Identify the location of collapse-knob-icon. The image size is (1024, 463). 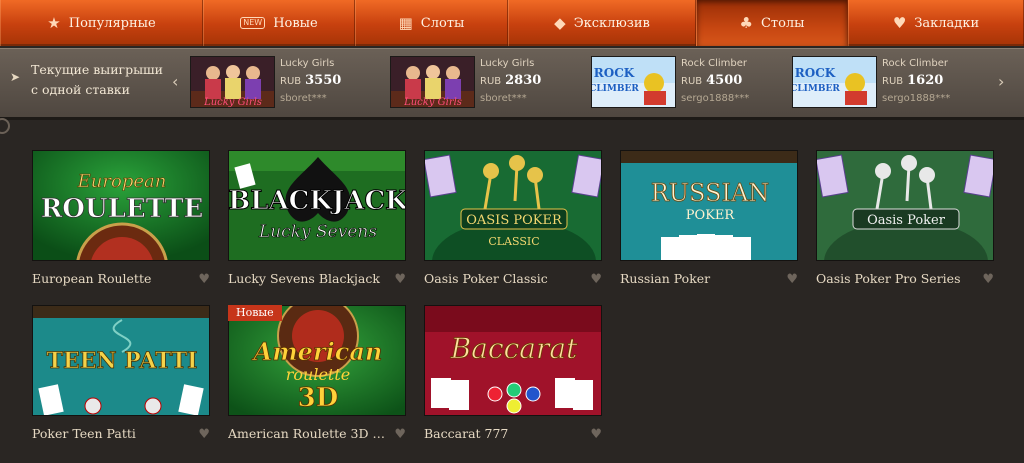
(5, 126).